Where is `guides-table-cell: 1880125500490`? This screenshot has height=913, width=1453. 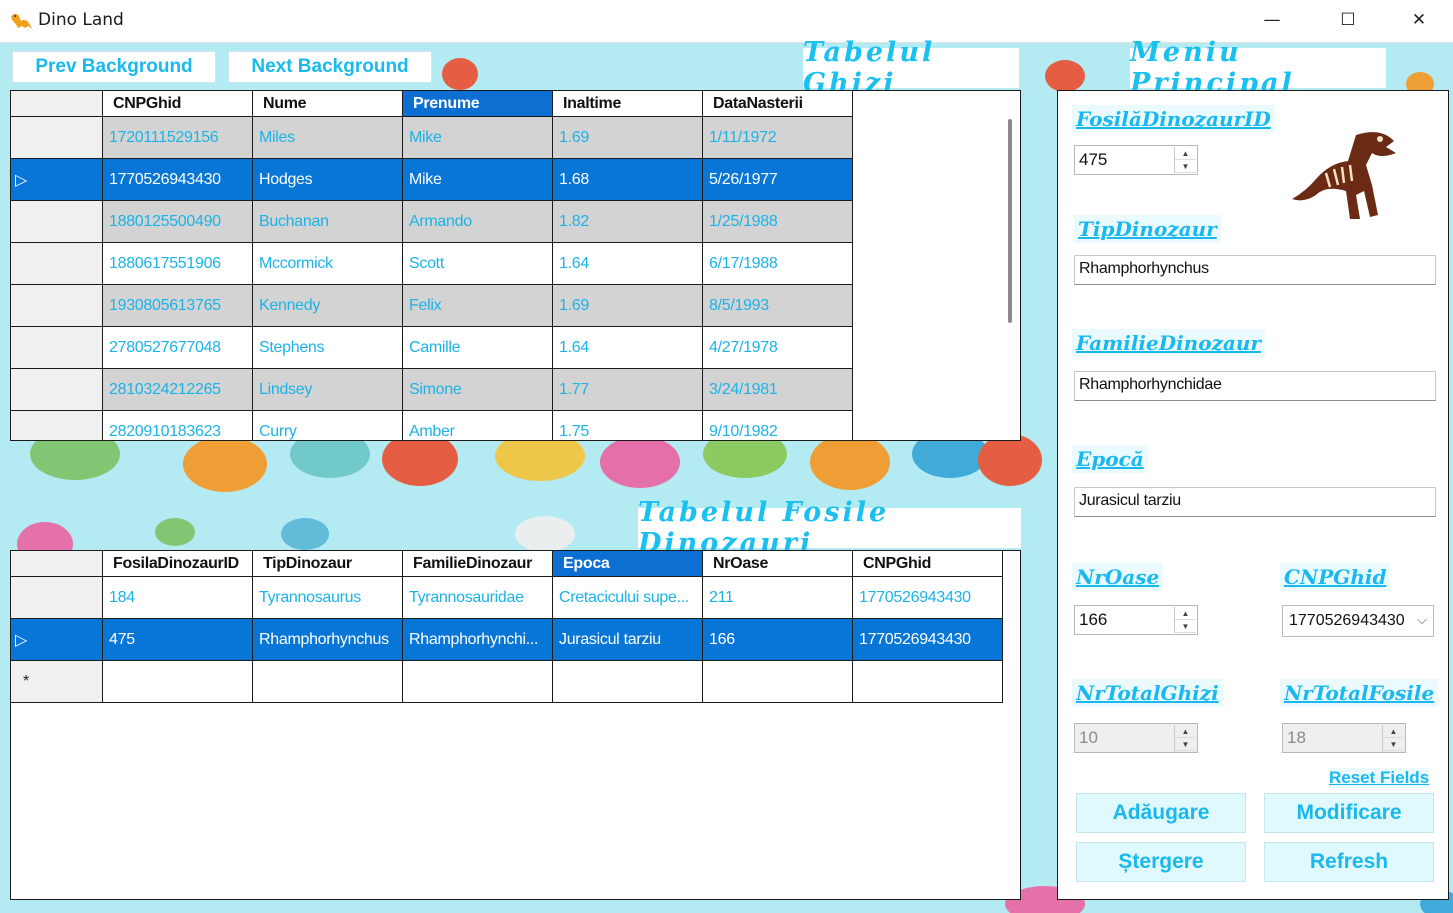
guides-table-cell: 1880125500490 is located at coordinates (178, 222).